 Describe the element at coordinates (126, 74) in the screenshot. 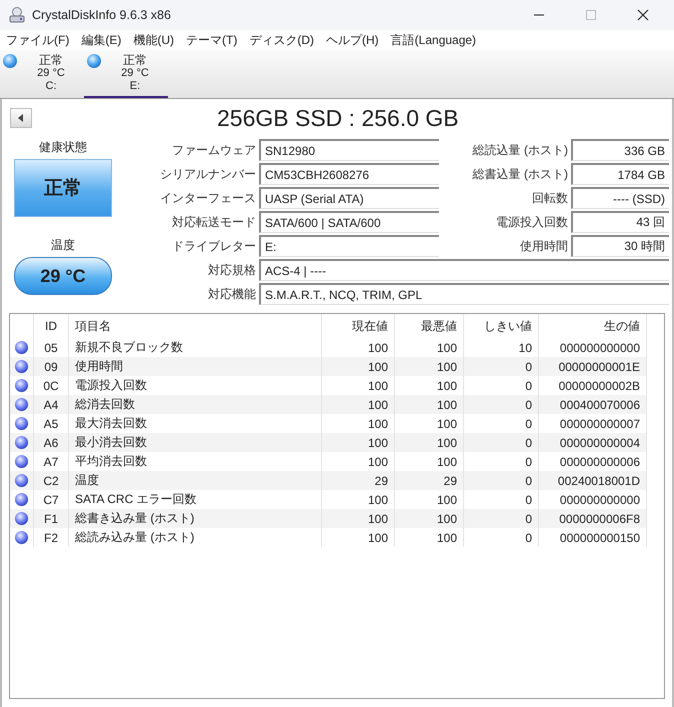

I see `disk-tab: 正常 29 °C E:` at that location.